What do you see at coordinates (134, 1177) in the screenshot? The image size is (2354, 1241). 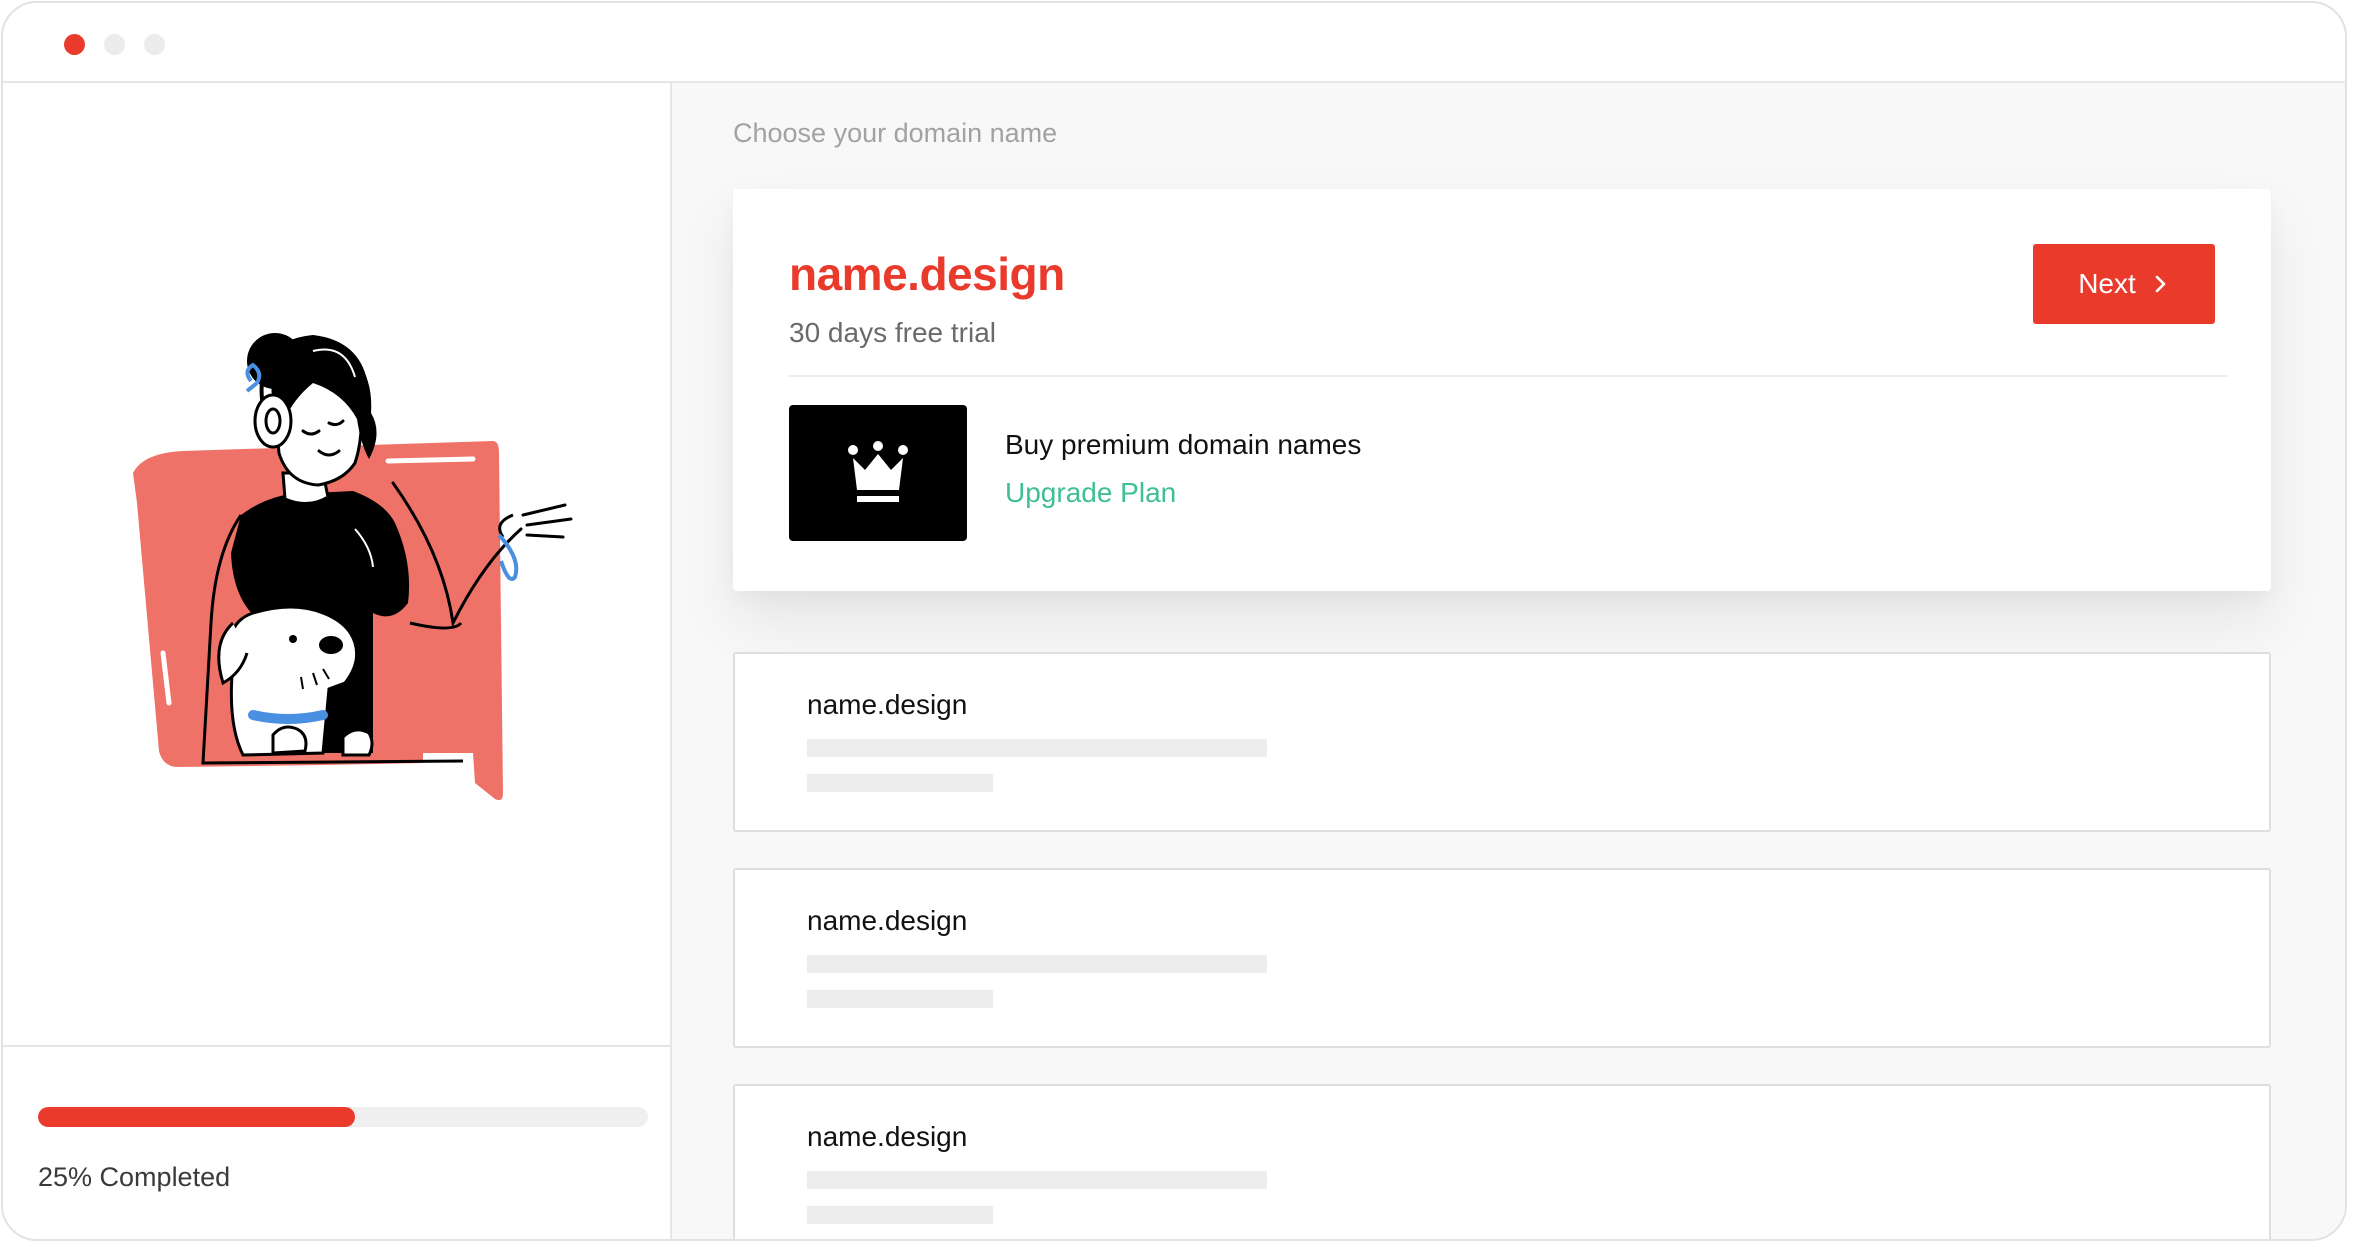 I see `progress-label: 25% Completed` at bounding box center [134, 1177].